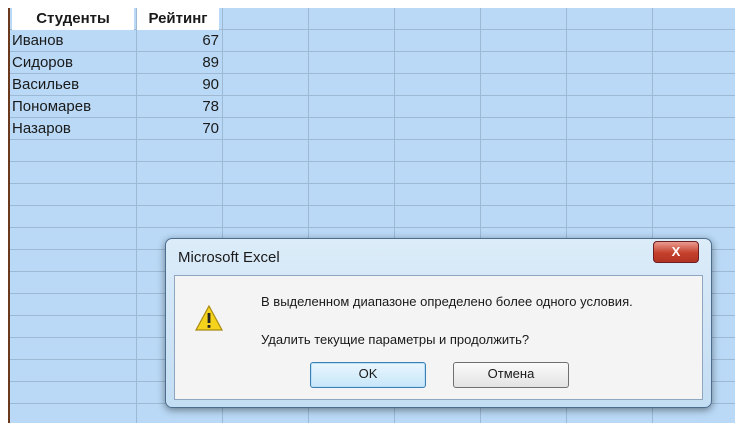  I want to click on close-button: X, so click(676, 252).